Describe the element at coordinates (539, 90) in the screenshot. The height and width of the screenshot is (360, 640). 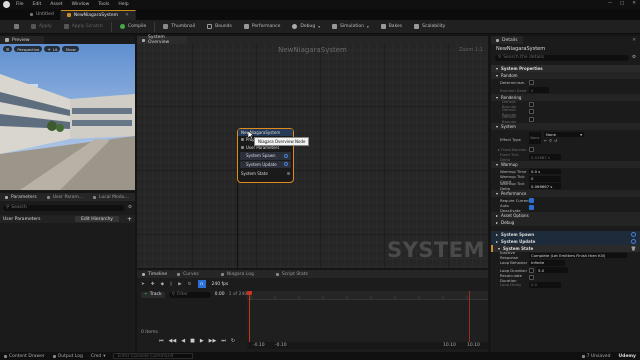
I see `random-seed-field: 0` at that location.